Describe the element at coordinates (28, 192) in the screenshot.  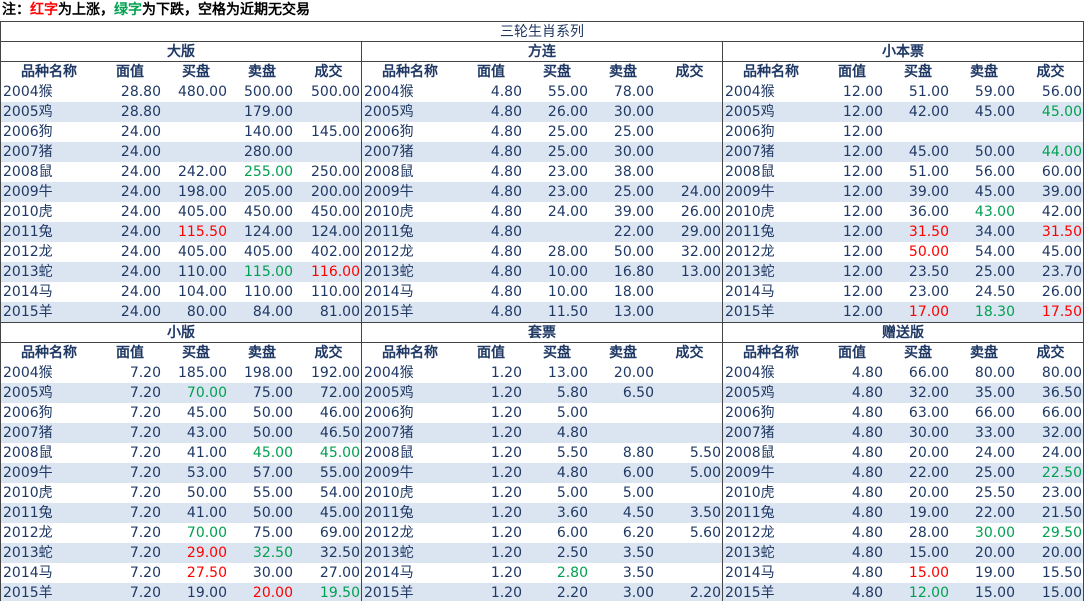
I see `variety-name: 2009牛` at that location.